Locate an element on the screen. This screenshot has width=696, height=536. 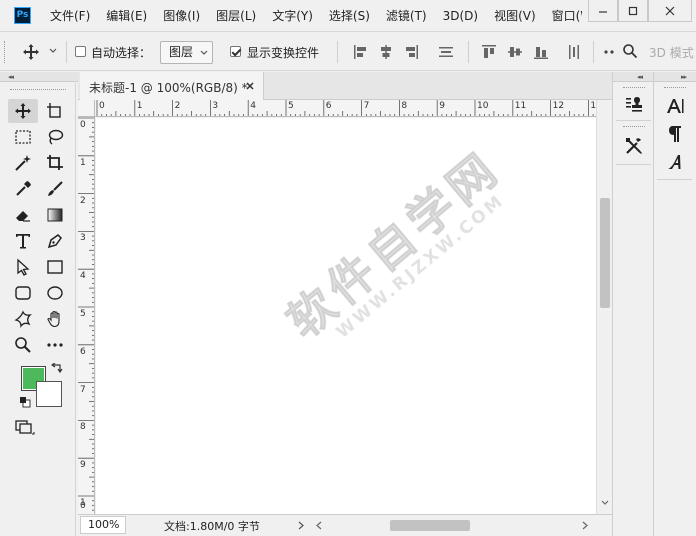
menu-window: 窗口(W) is located at coordinates (563, 16).